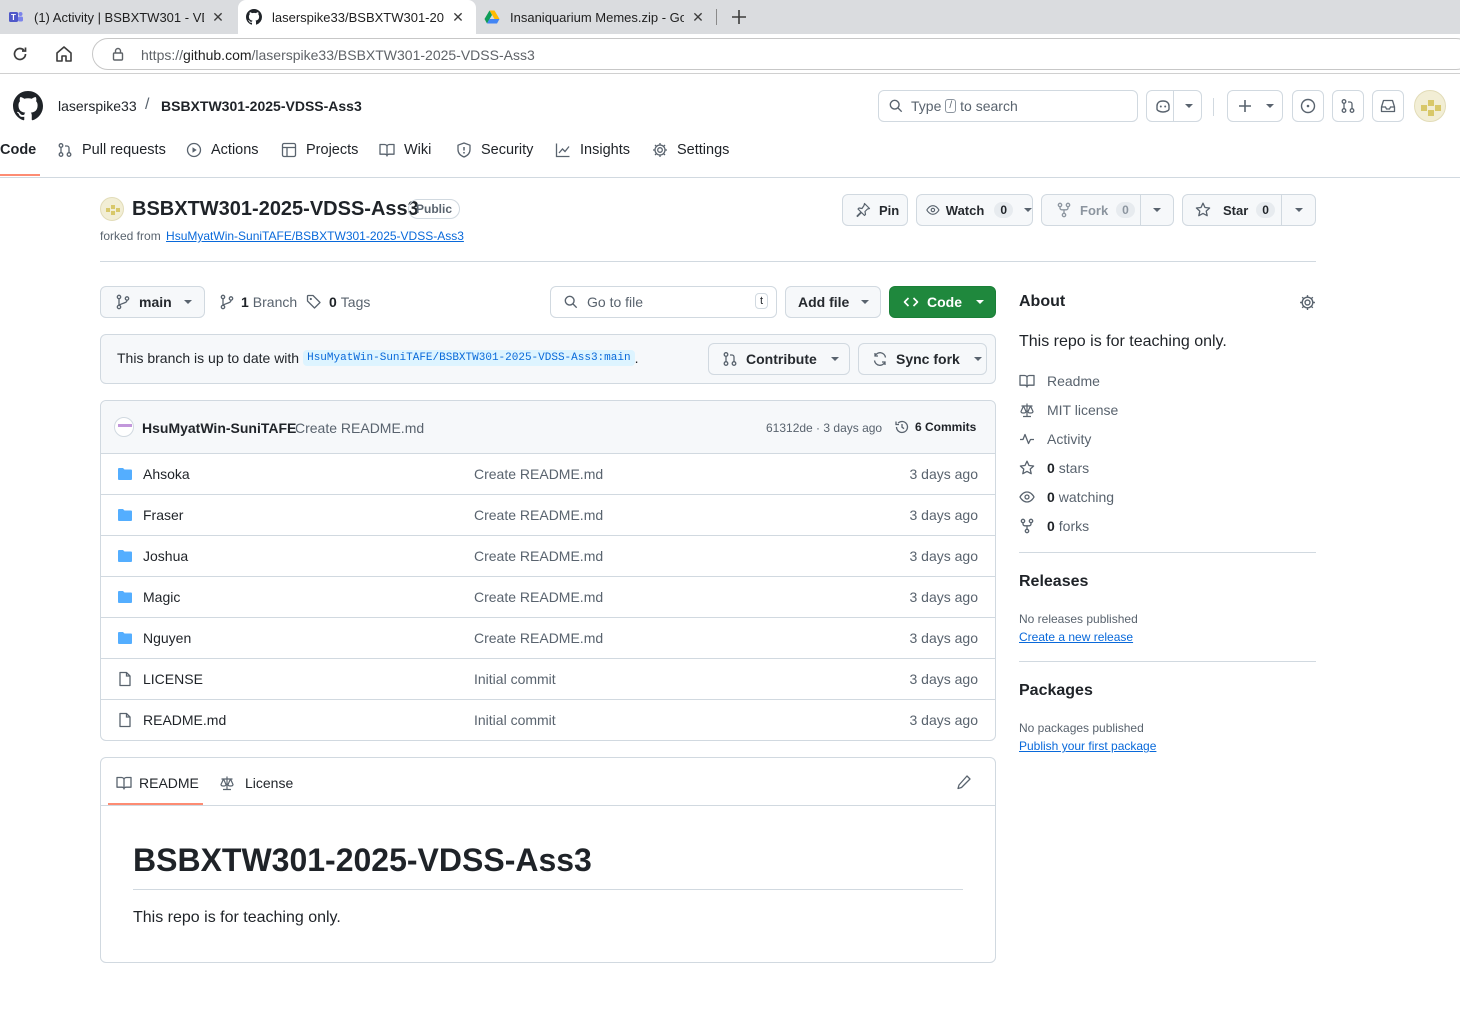 This screenshot has width=1460, height=1017. I want to click on file-row: Fraser Create README.md 3 days ago, so click(548, 514).